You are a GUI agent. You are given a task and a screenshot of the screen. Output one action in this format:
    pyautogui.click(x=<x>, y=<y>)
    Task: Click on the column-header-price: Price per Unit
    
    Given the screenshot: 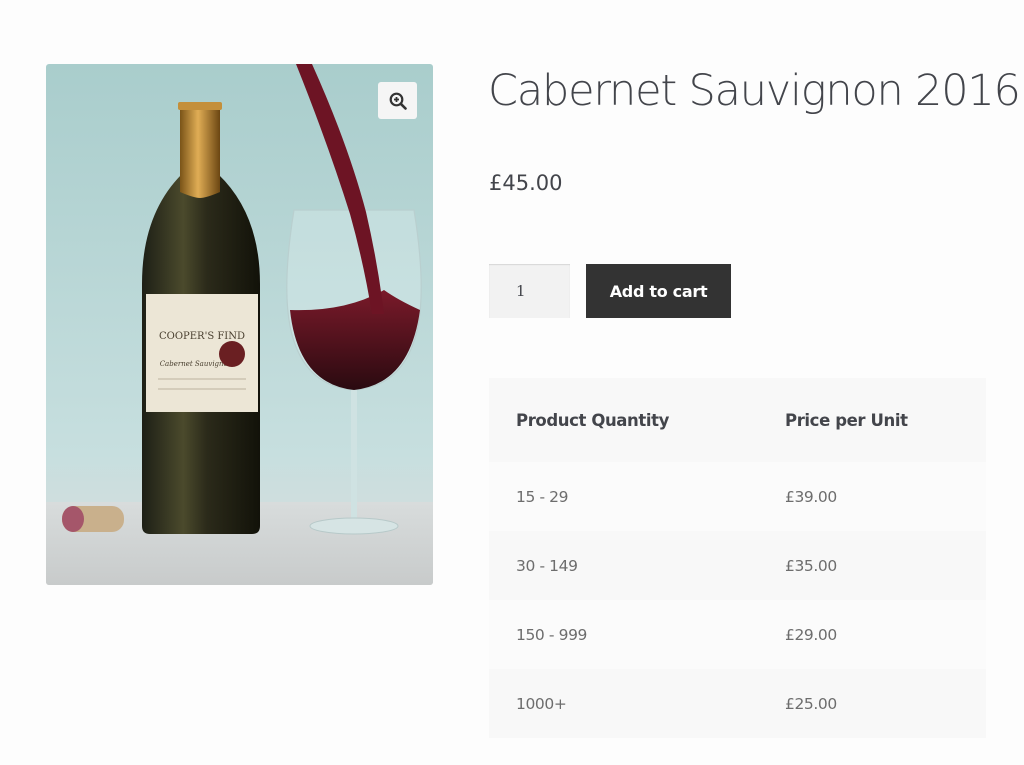 What is the action you would take?
    pyautogui.click(x=872, y=420)
    